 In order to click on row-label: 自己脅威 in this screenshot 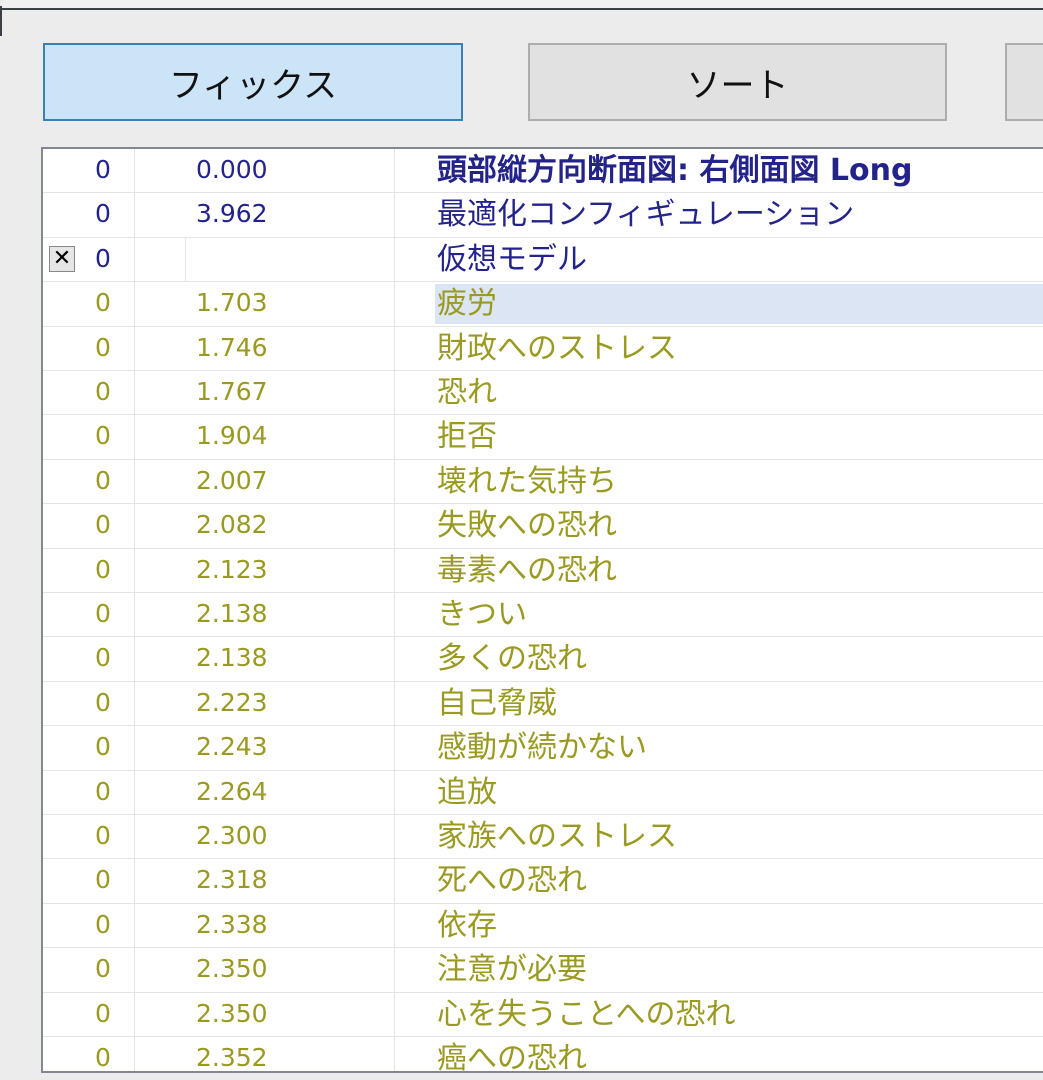, I will do `click(497, 703)`.